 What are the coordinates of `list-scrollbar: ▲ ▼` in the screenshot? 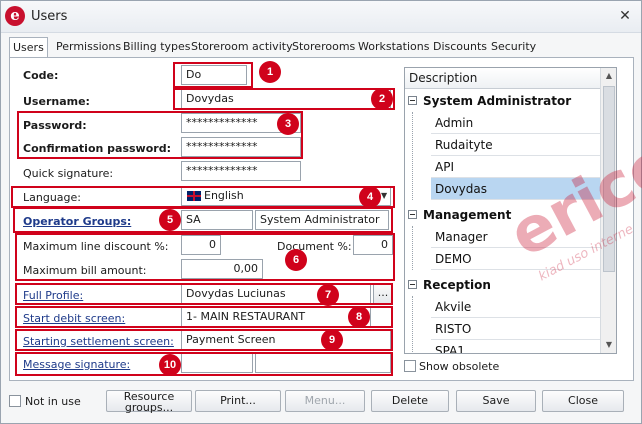 It's located at (608, 210).